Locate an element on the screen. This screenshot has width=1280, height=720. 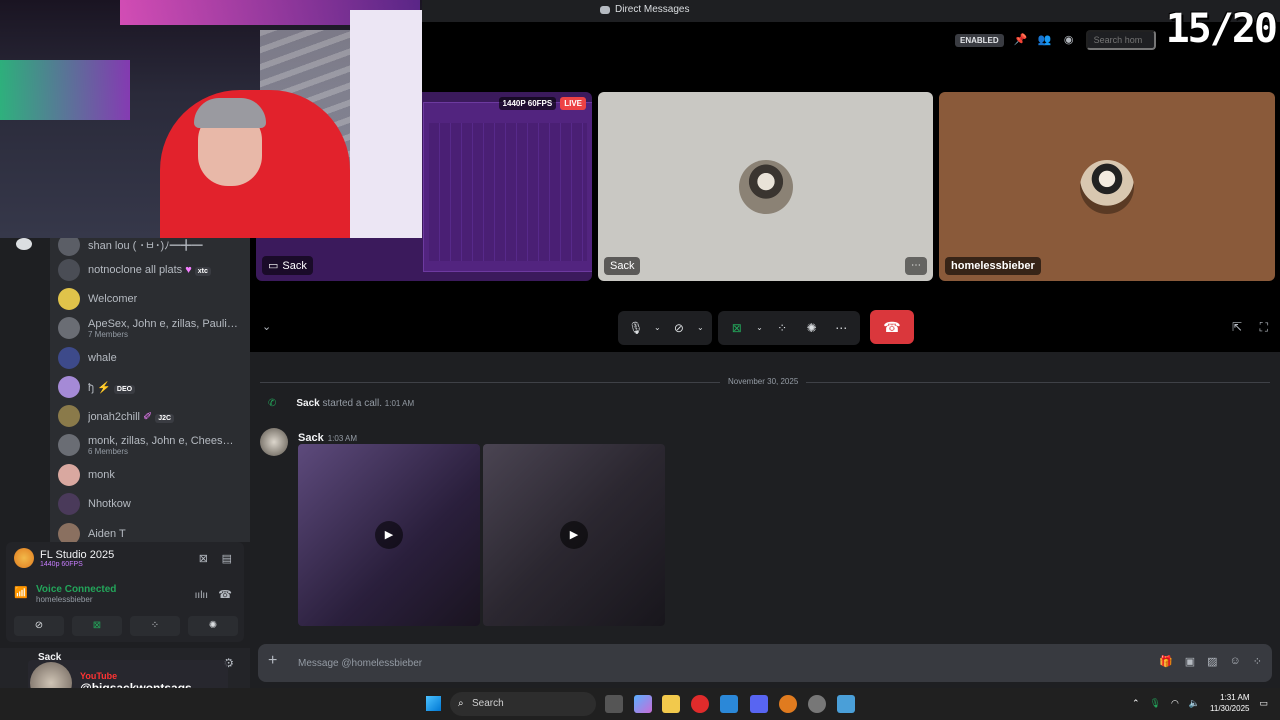
more-icon: ⋯ is located at coordinates (916, 266).